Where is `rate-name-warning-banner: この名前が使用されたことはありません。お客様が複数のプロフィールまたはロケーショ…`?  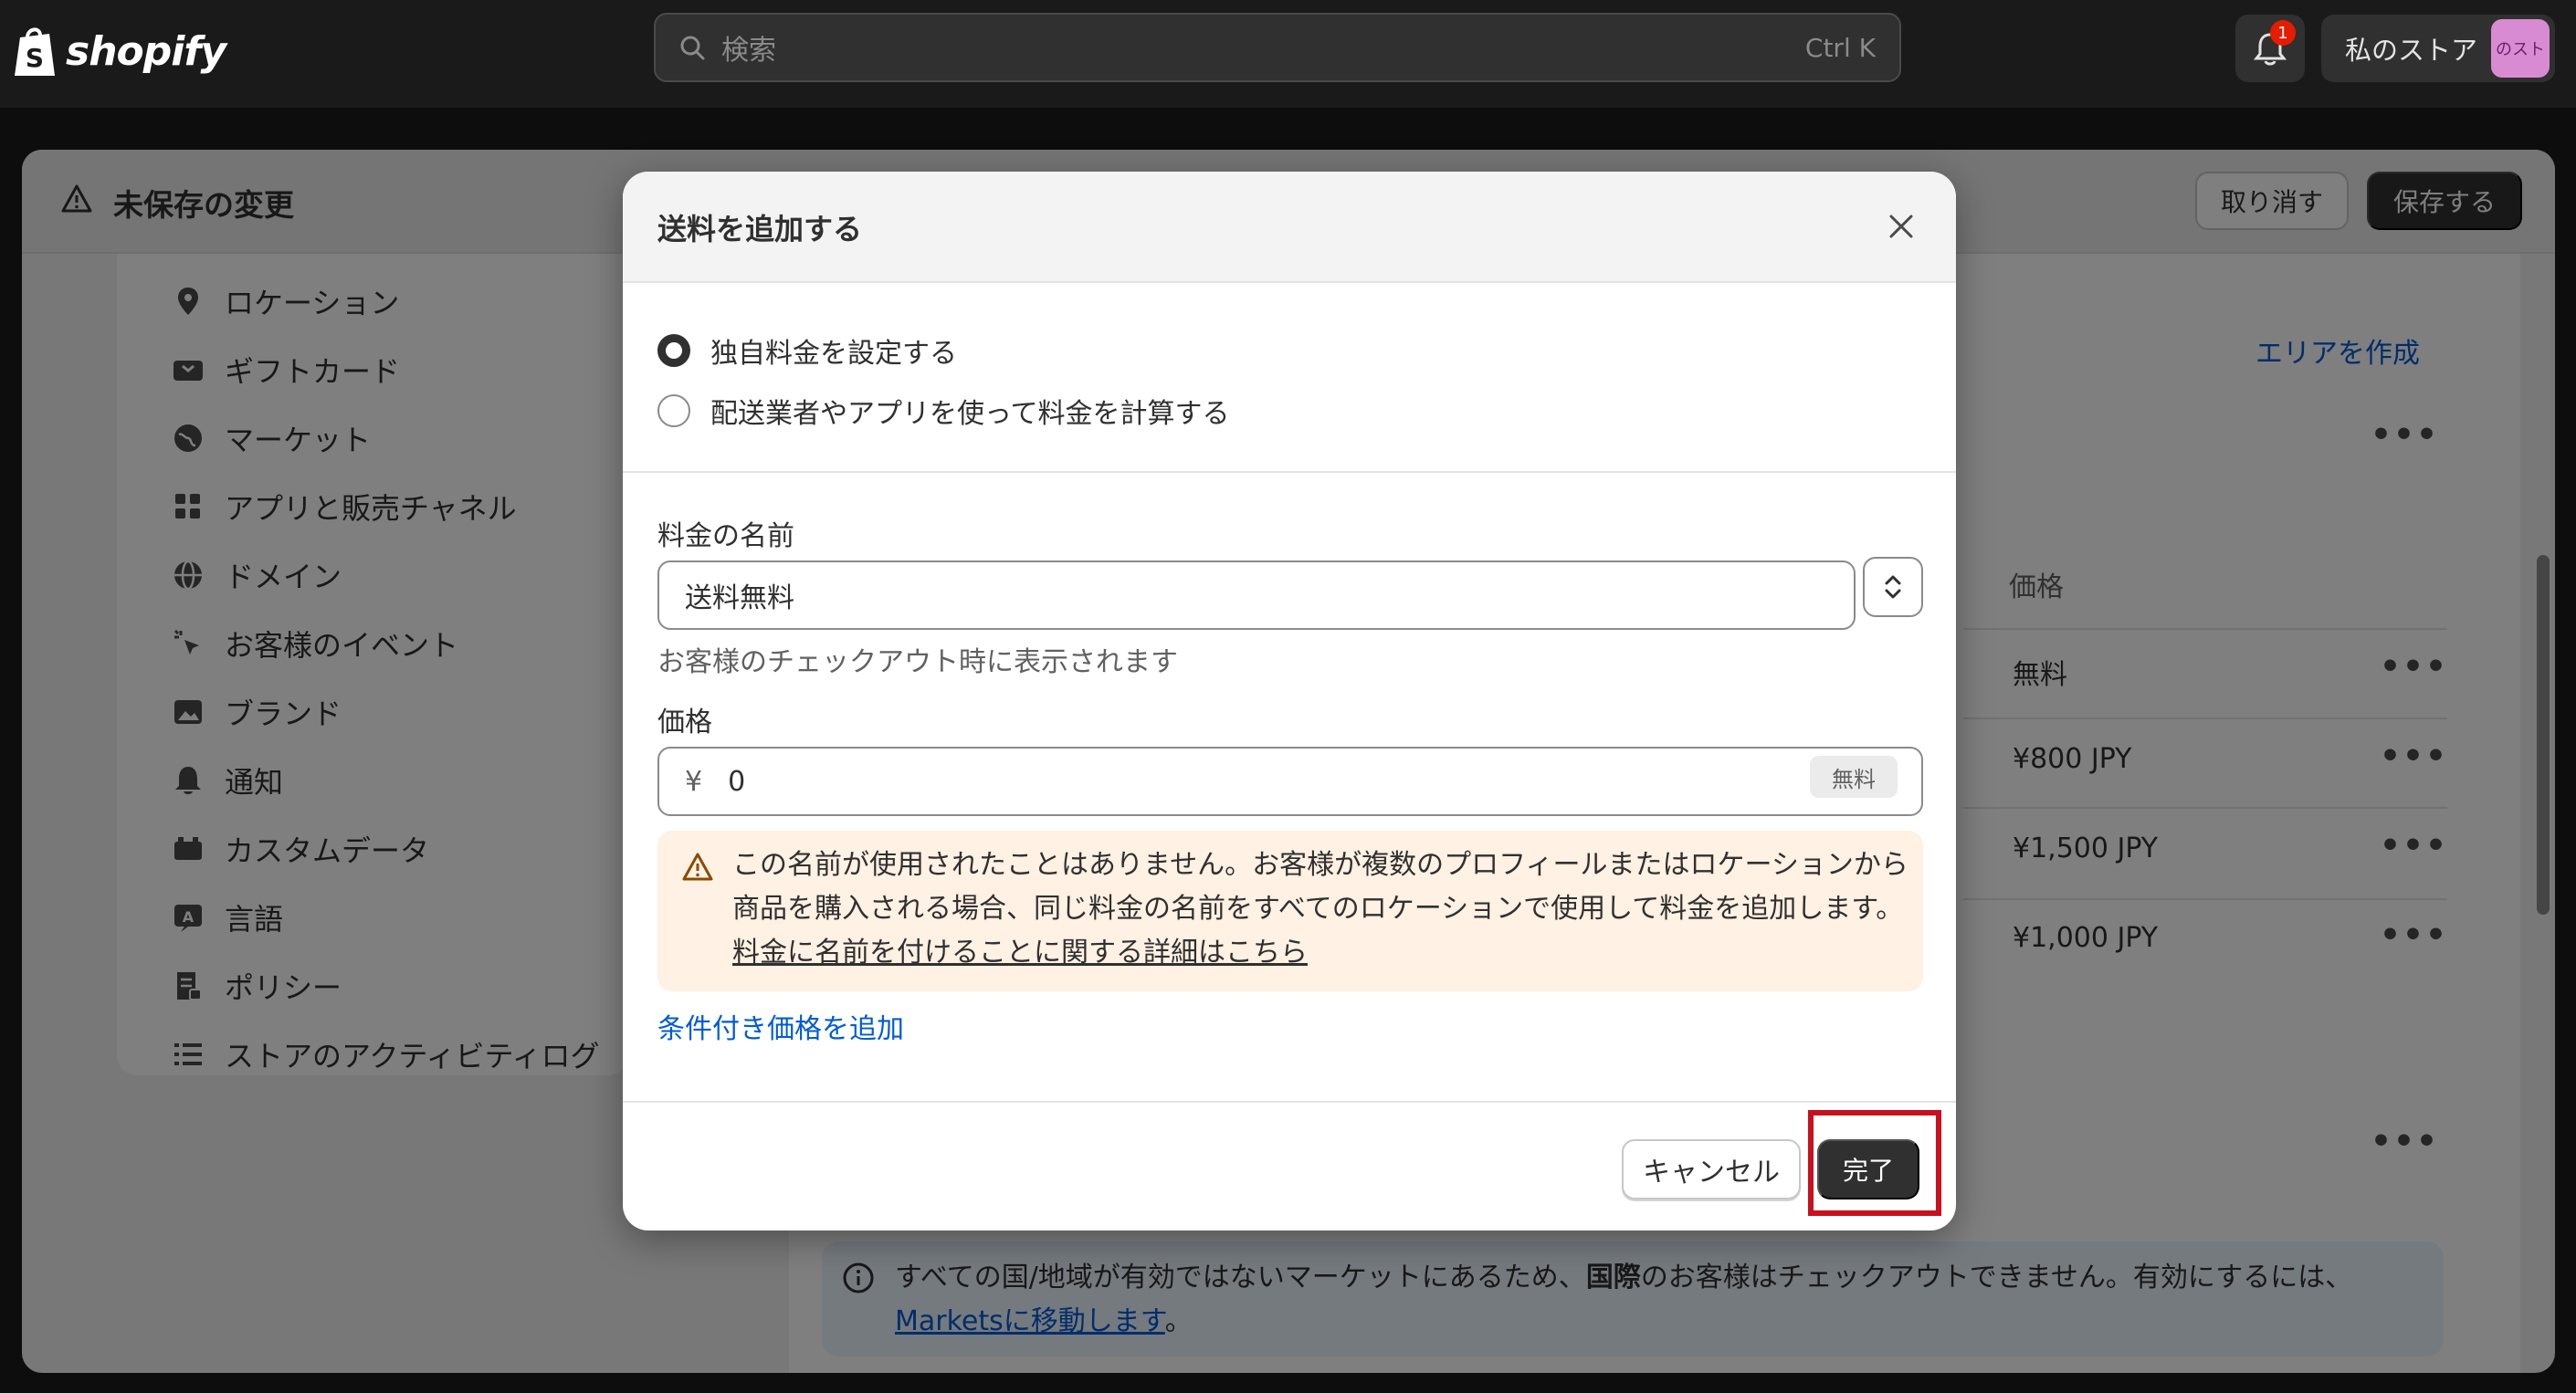
rate-name-warning-banner: この名前が使用されたことはありません。お客様が複数のプロフィールまたはロケーショ… is located at coordinates (1290, 911).